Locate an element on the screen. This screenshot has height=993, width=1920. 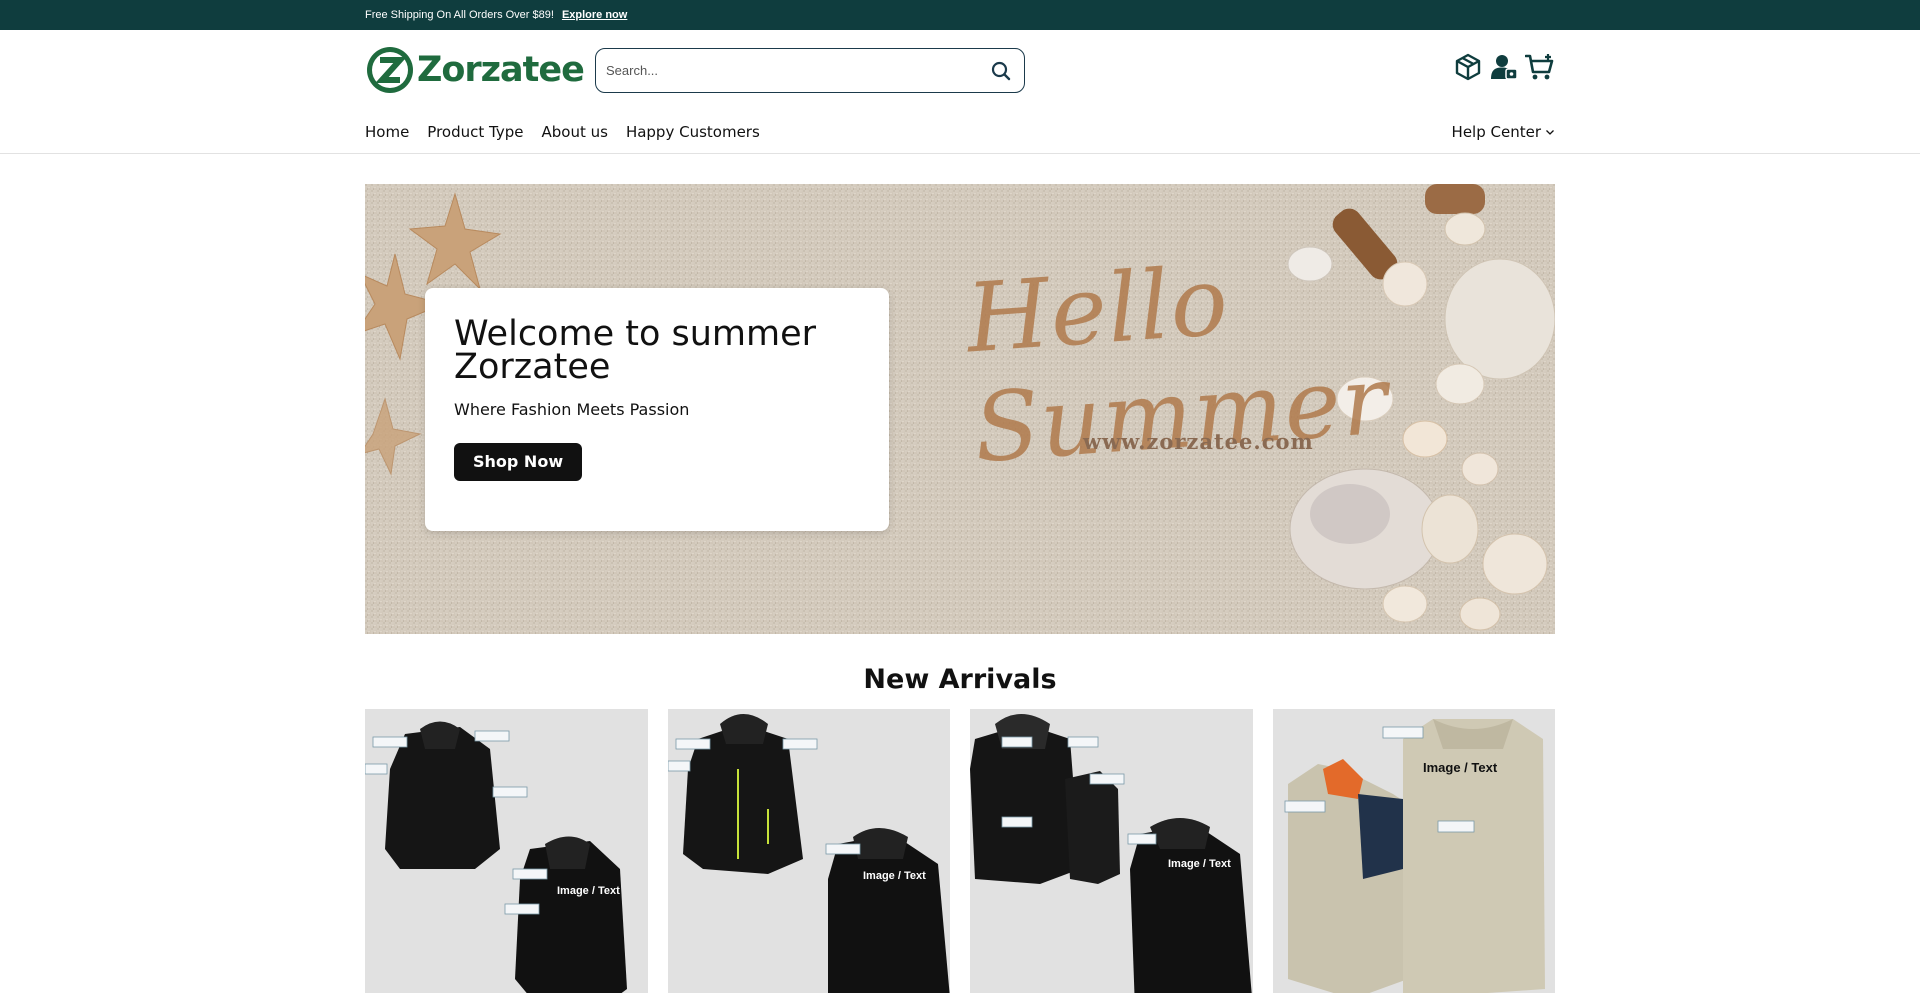
header-icons is located at coordinates (1504, 67).